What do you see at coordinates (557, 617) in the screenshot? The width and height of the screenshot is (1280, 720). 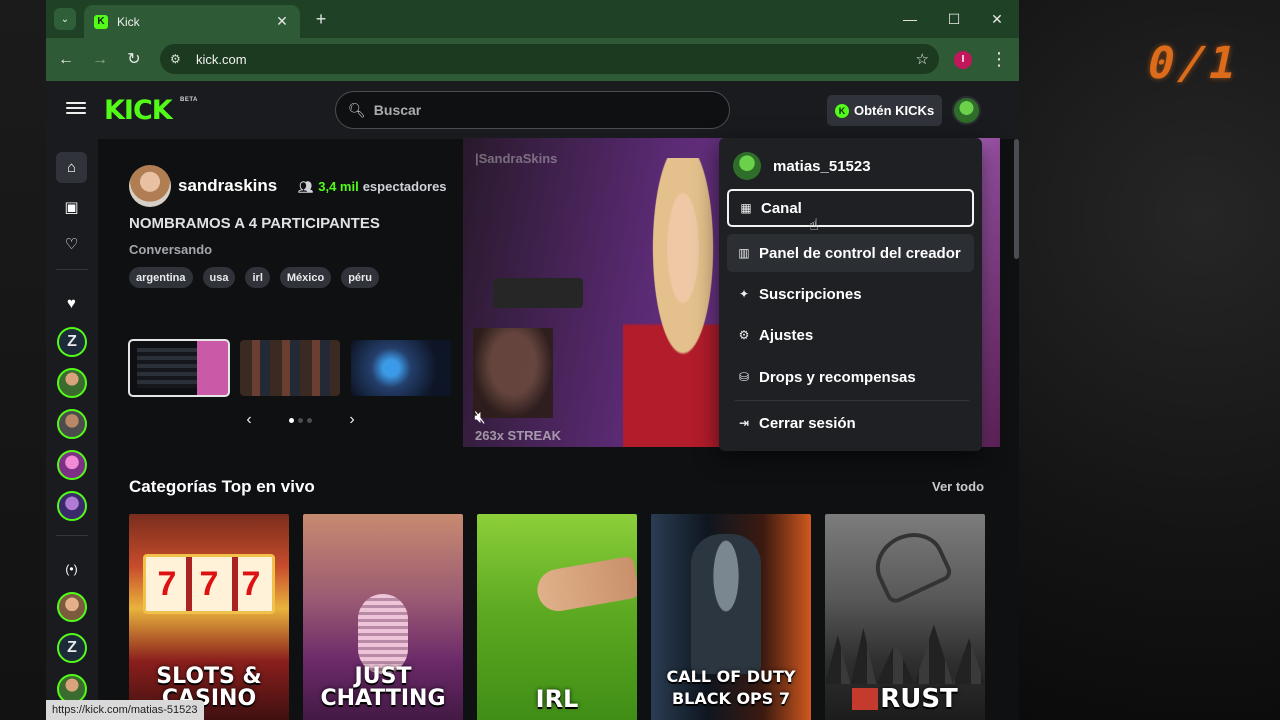 I see `category-card-irl: IRL` at bounding box center [557, 617].